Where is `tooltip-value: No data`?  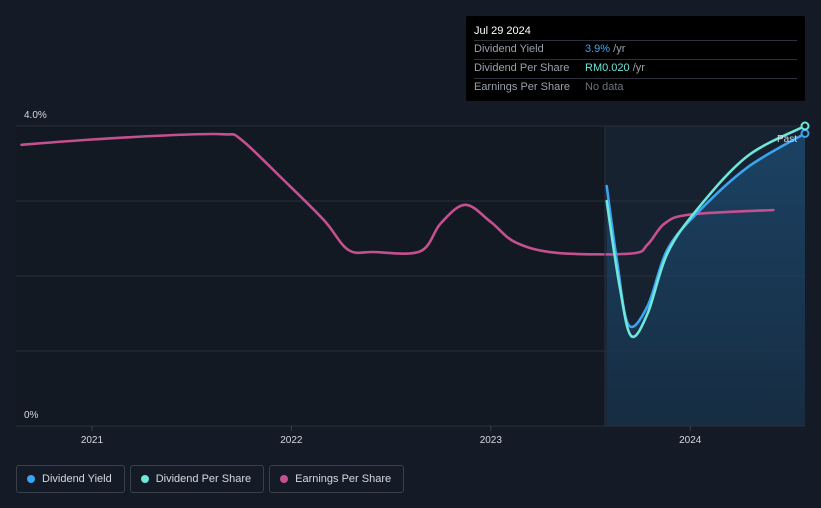 tooltip-value: No data is located at coordinates (604, 87).